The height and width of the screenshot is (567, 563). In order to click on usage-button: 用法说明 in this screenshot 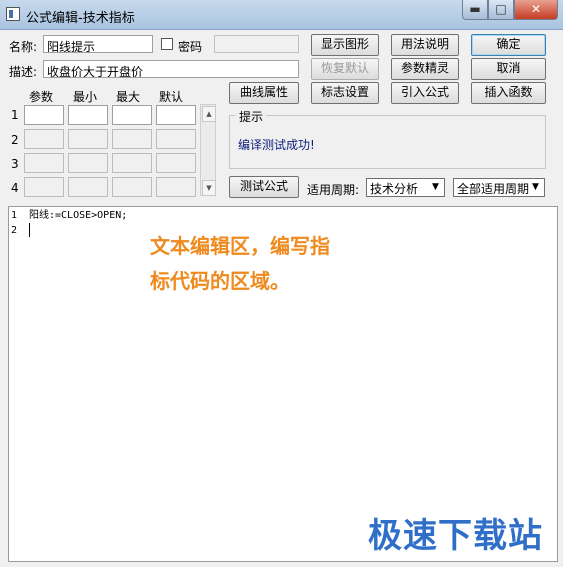, I will do `click(425, 45)`.